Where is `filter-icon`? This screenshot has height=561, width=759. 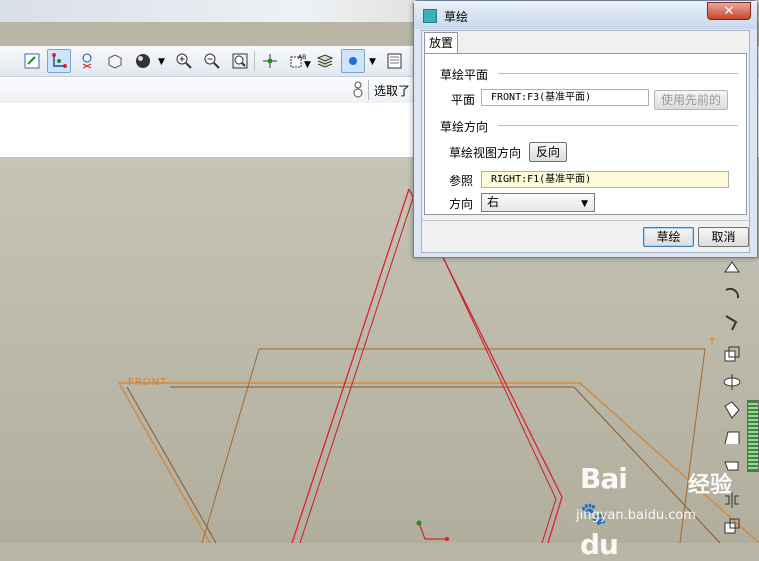
filter-icon is located at coordinates (358, 90).